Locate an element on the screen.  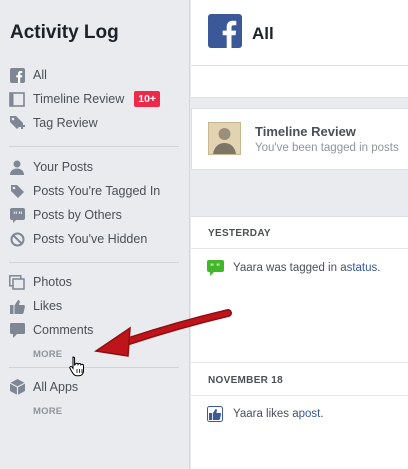
notification-badge: 10+ is located at coordinates (147, 99).